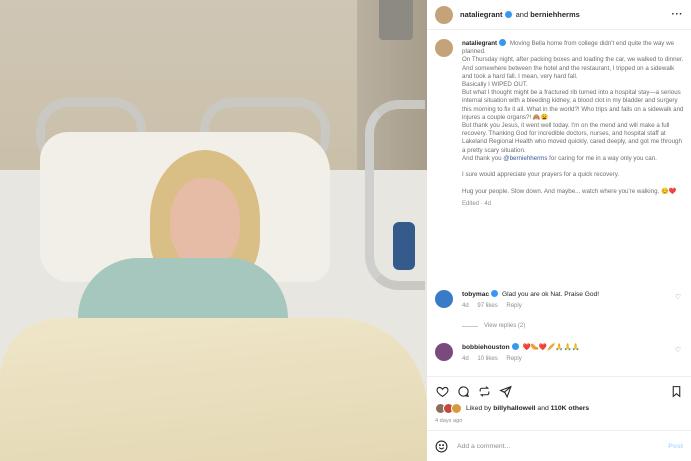  Describe the element at coordinates (550, 294) in the screenshot. I see `comment-text: Glad you are ok Nat. Praise God!` at that location.